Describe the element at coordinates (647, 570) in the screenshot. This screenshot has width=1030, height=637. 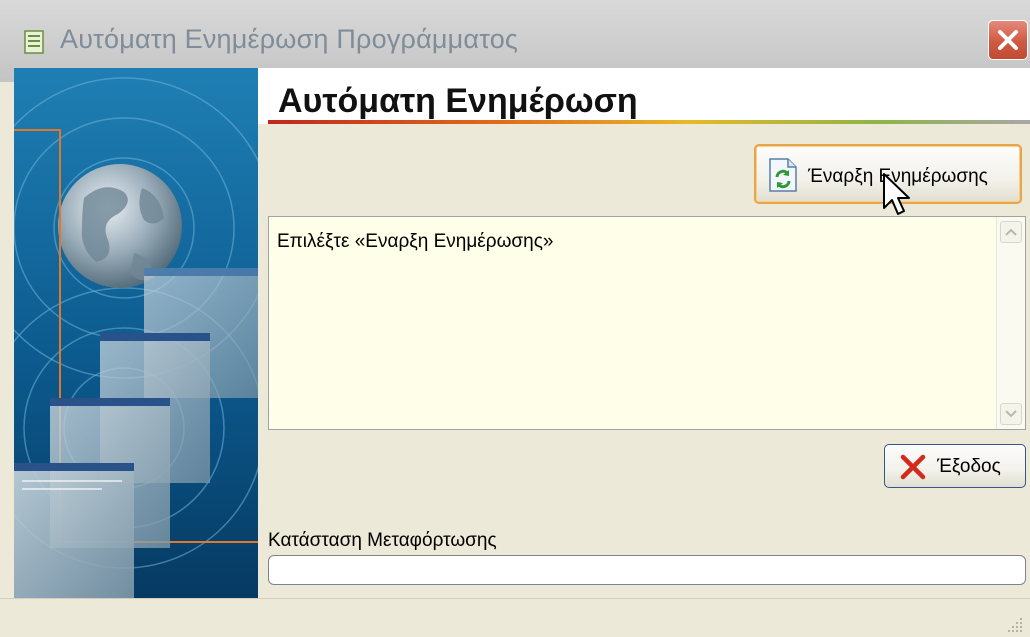
I see `download-progress-bar` at that location.